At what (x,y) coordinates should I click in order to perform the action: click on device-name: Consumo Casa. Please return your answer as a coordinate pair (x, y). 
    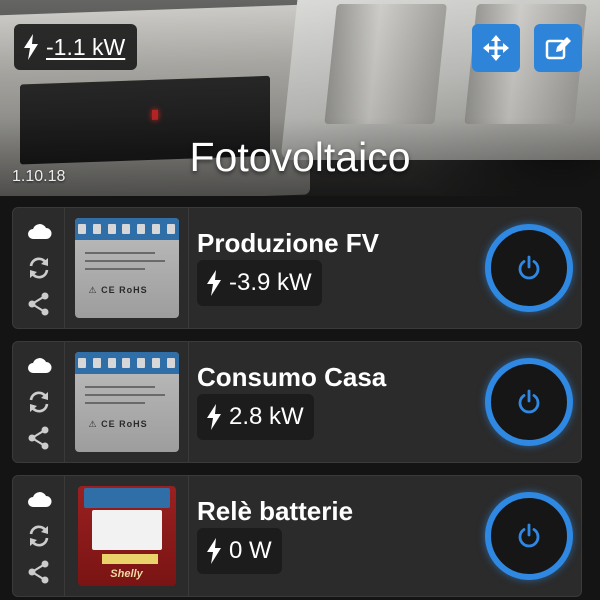
    Looking at the image, I should click on (292, 377).